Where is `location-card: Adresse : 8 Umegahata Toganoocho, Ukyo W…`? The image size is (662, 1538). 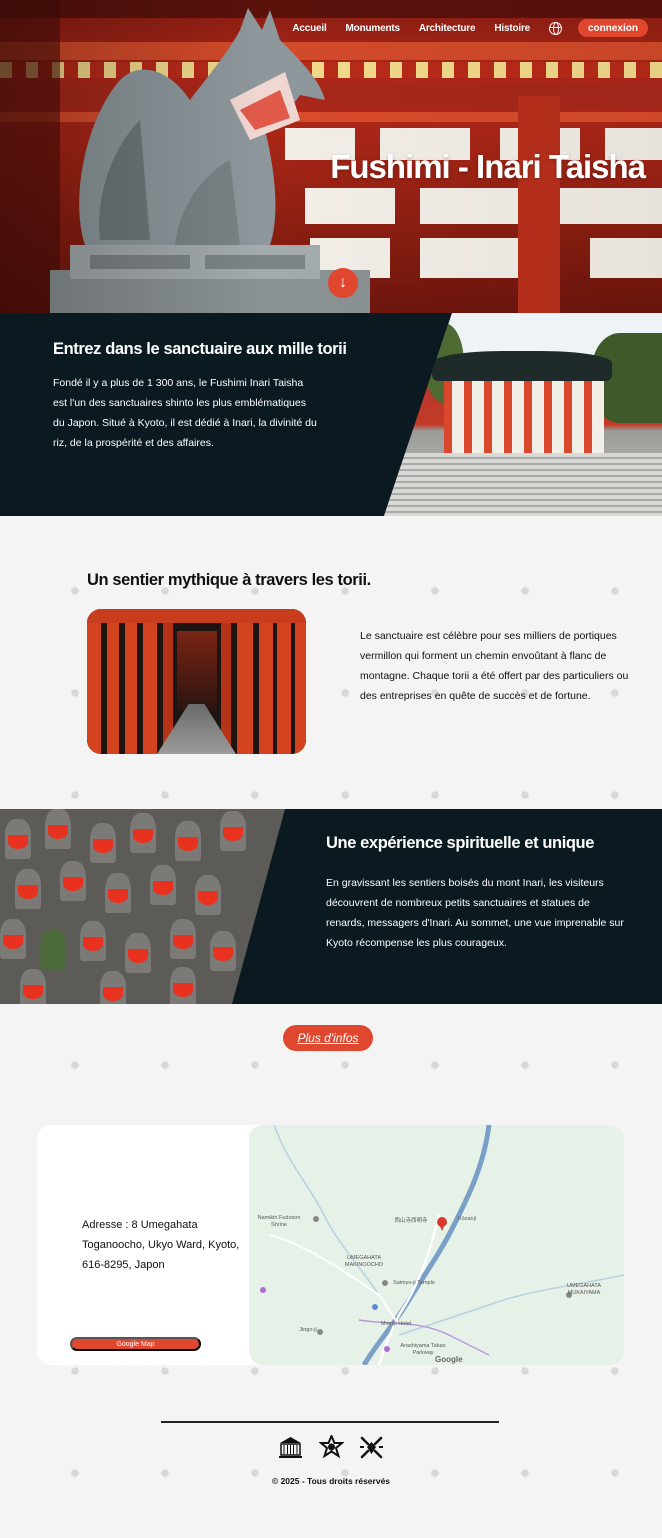 location-card: Adresse : 8 Umegahata Toganoocho, Ukyo W… is located at coordinates (330, 1245).